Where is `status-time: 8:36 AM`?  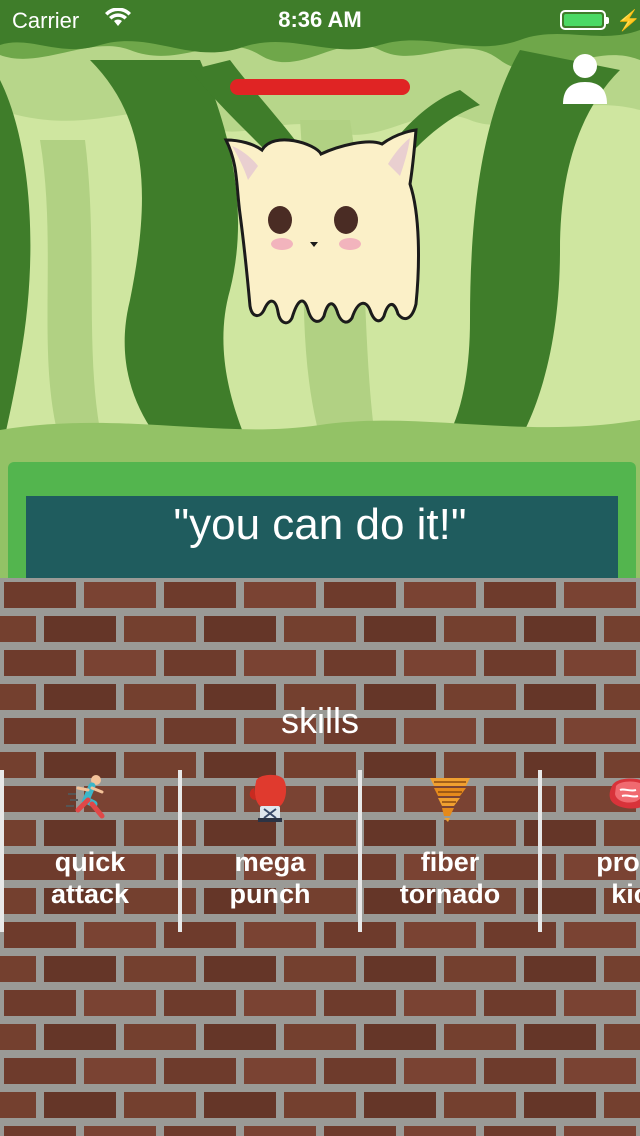
status-time: 8:36 AM is located at coordinates (320, 19).